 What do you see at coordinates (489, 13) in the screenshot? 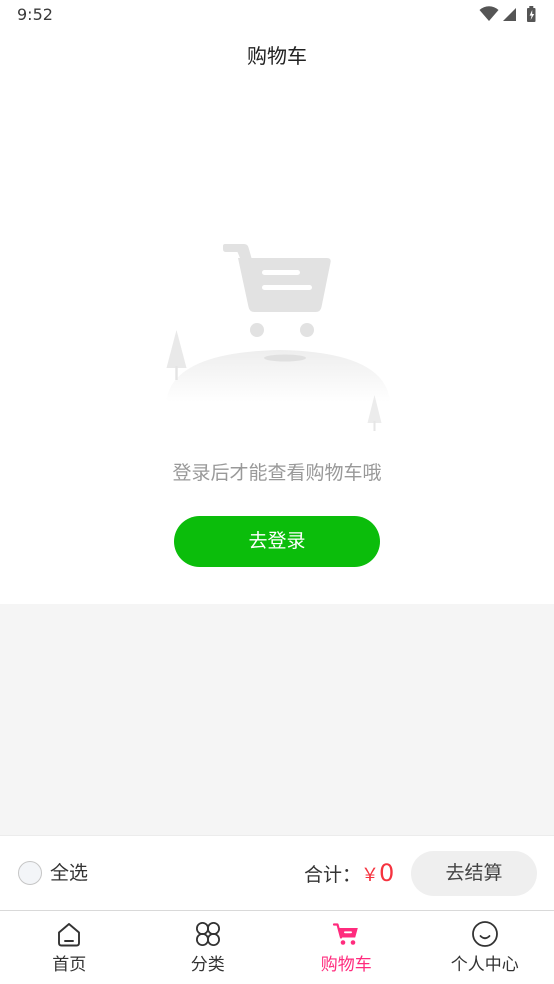
I see `wifi-icon` at bounding box center [489, 13].